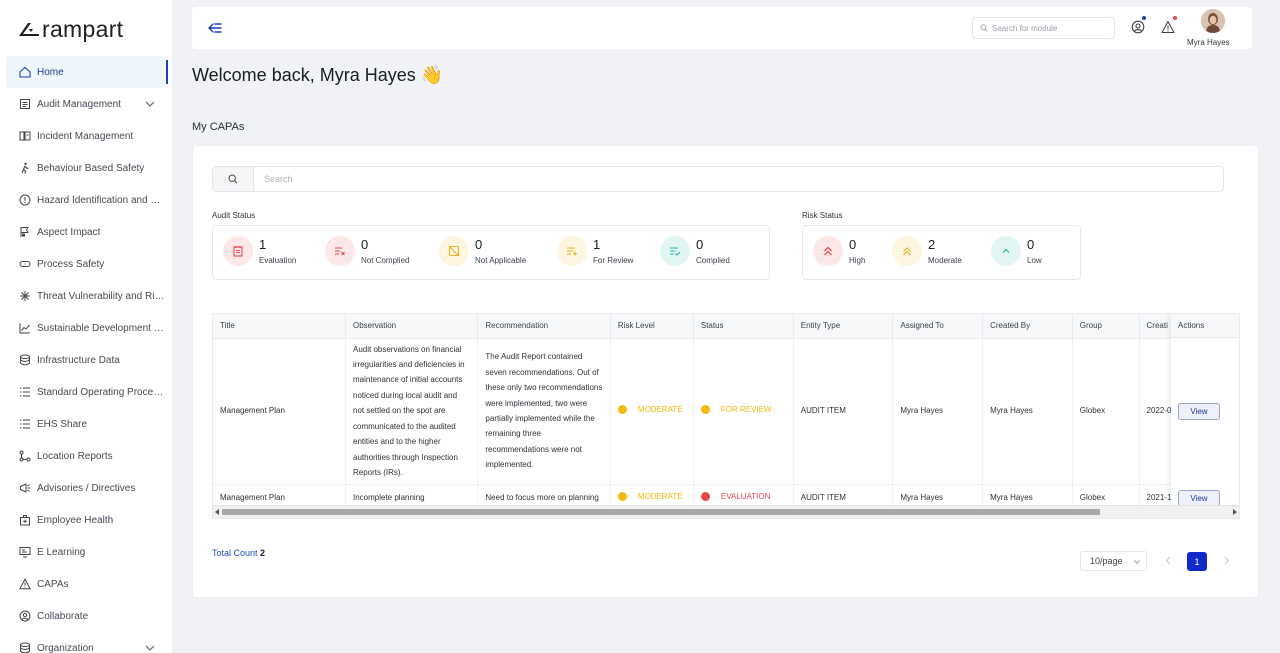 This screenshot has width=1280, height=653. Describe the element at coordinates (572, 251) in the screenshot. I see `for-review-icon` at that location.